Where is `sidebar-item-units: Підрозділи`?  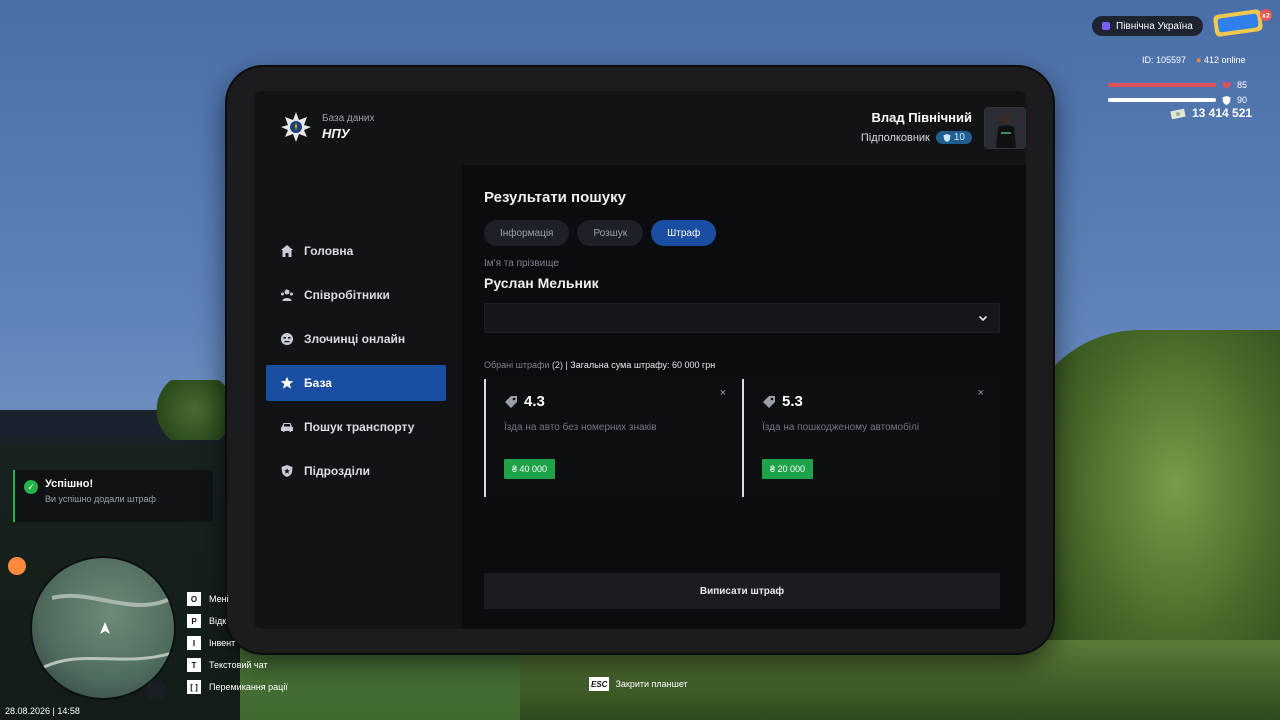 sidebar-item-units: Підрозділи is located at coordinates (356, 471).